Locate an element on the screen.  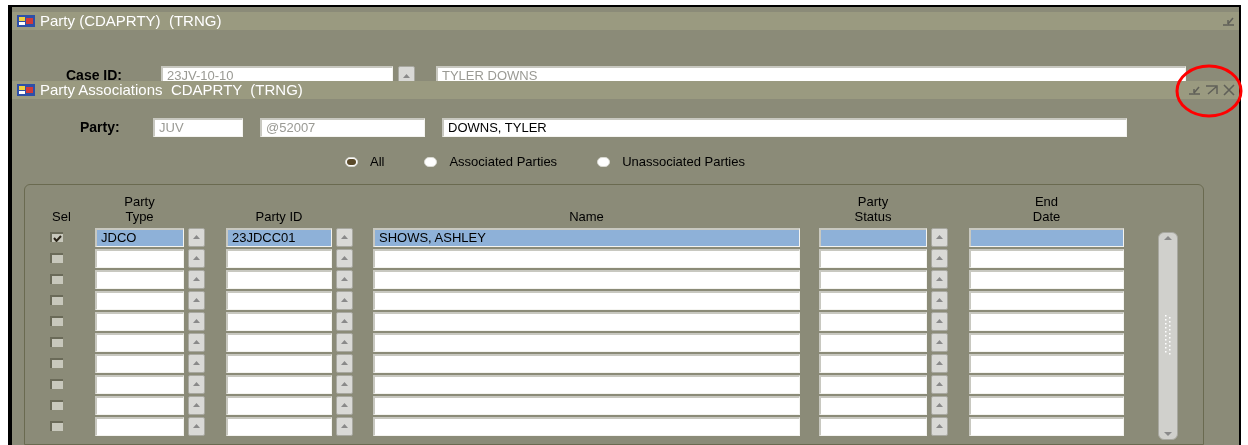
close-icon is located at coordinates (1229, 90).